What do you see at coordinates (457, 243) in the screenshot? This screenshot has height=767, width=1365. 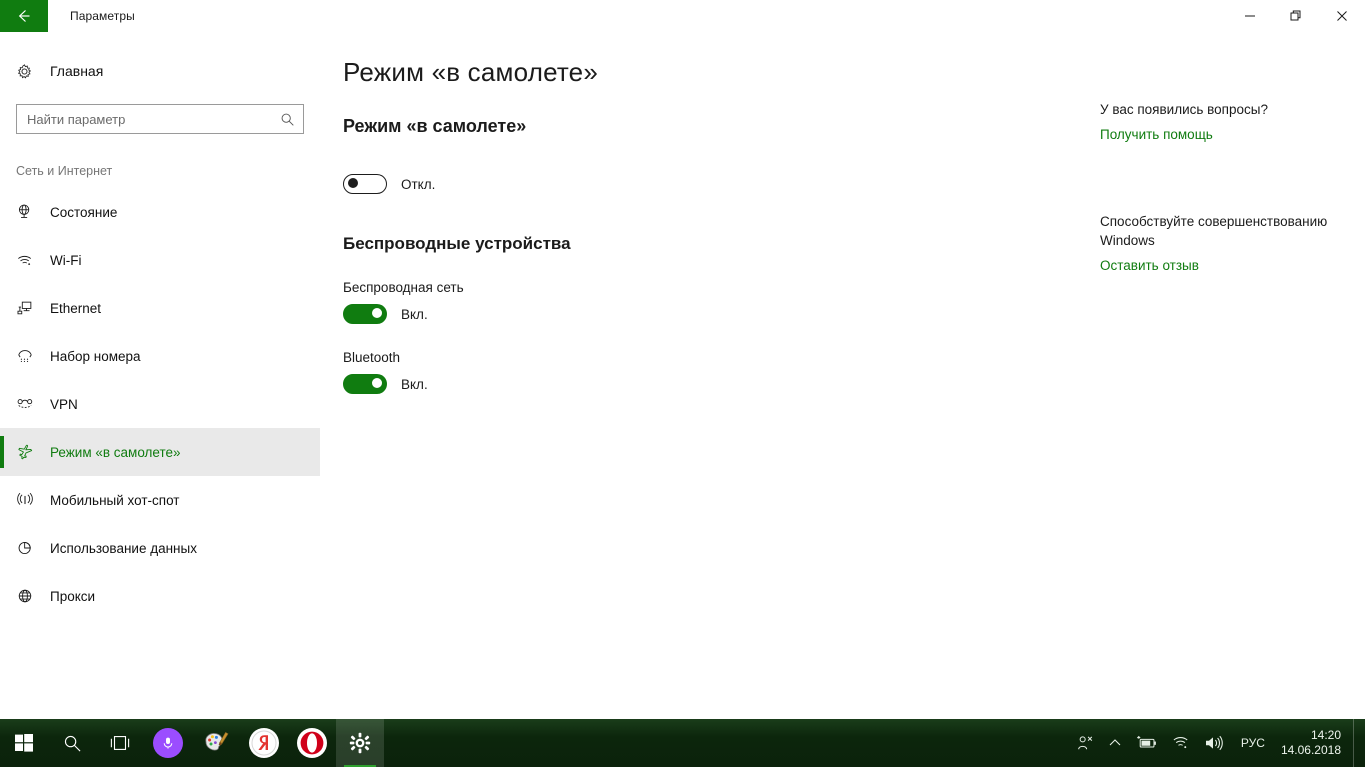 I see `wireless-devices-heading: Беспроводные устройства` at bounding box center [457, 243].